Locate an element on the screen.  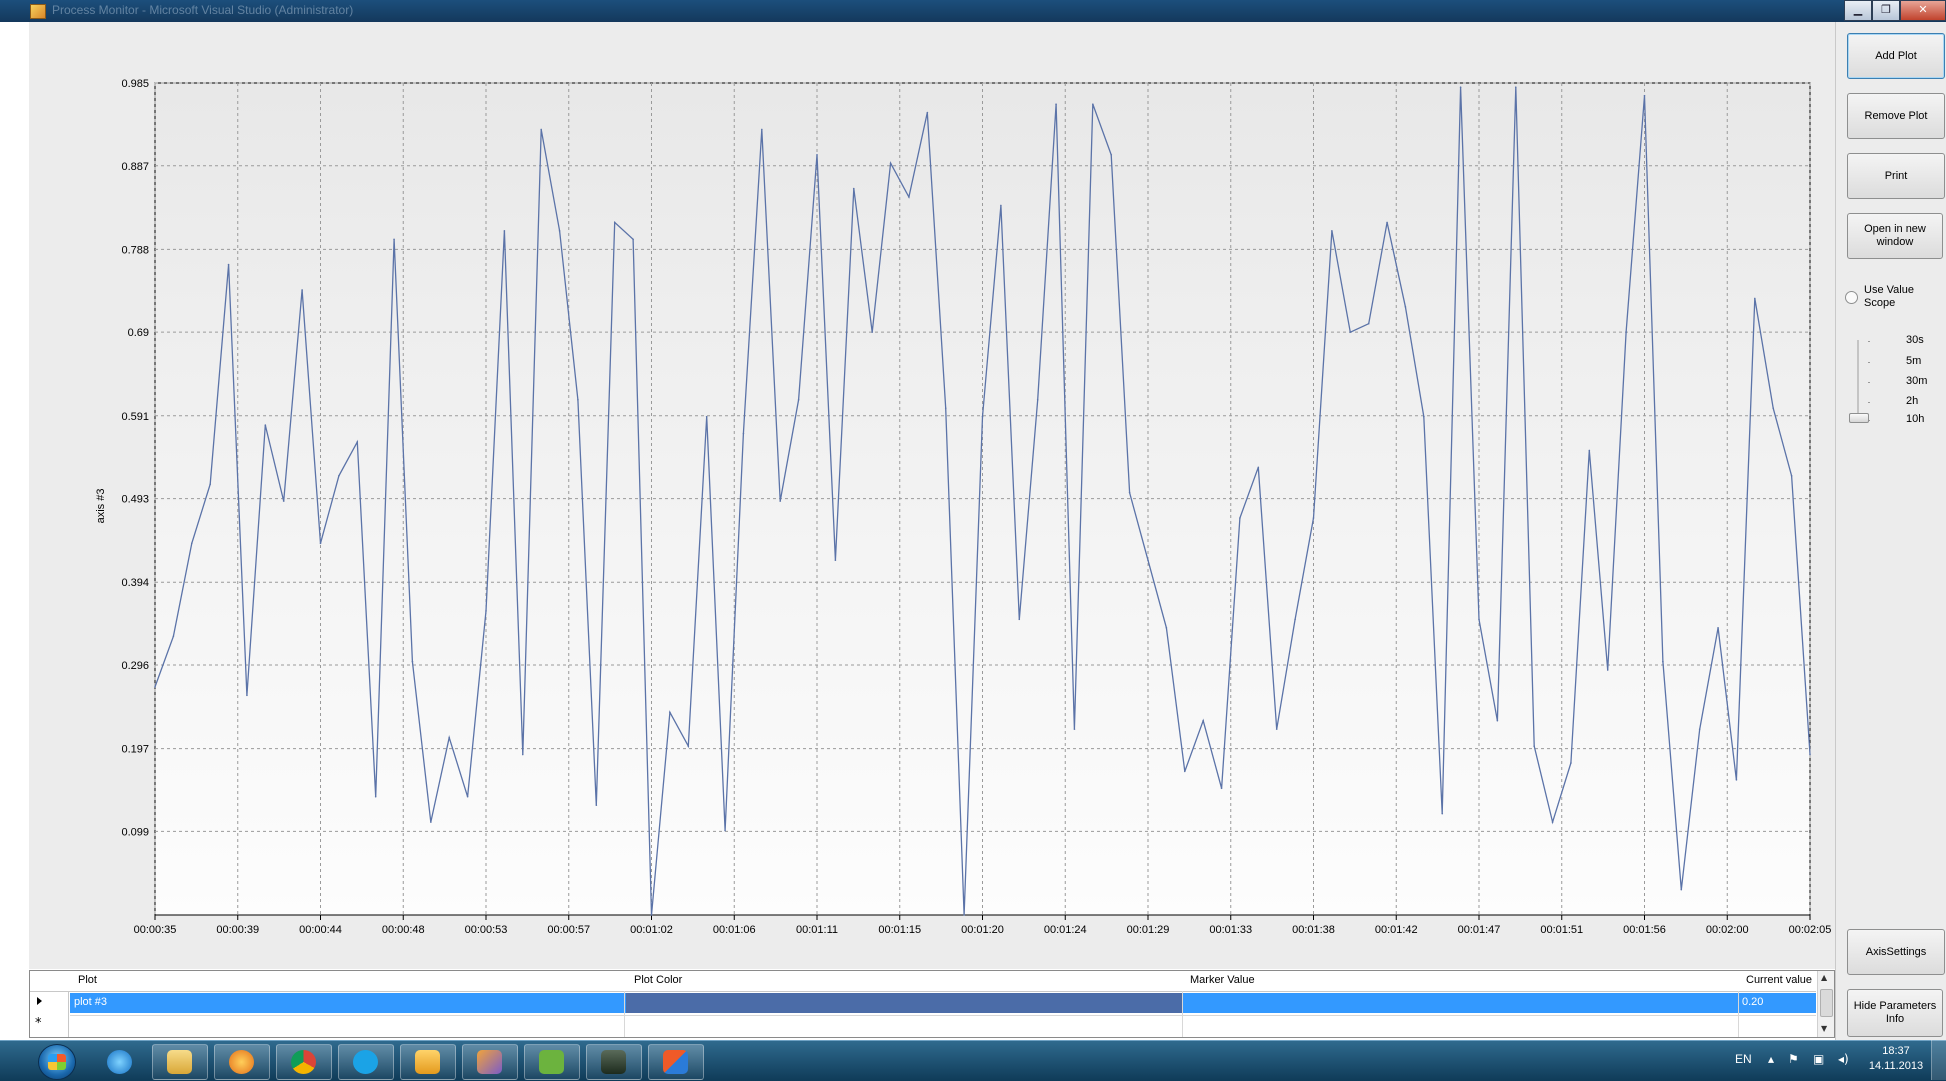
x-tick-label: 00:01:33 is located at coordinates (1230, 930).